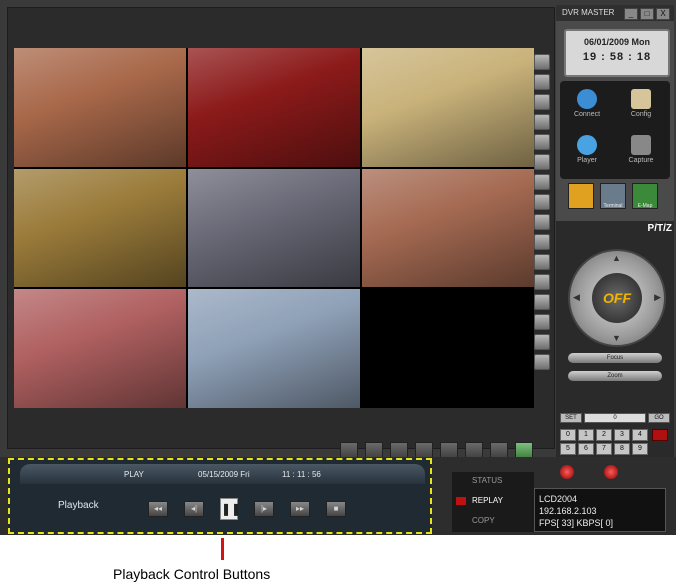 The height and width of the screenshot is (587, 676). What do you see at coordinates (134, 474) in the screenshot?
I see `playback-mode: PLAY` at bounding box center [134, 474].